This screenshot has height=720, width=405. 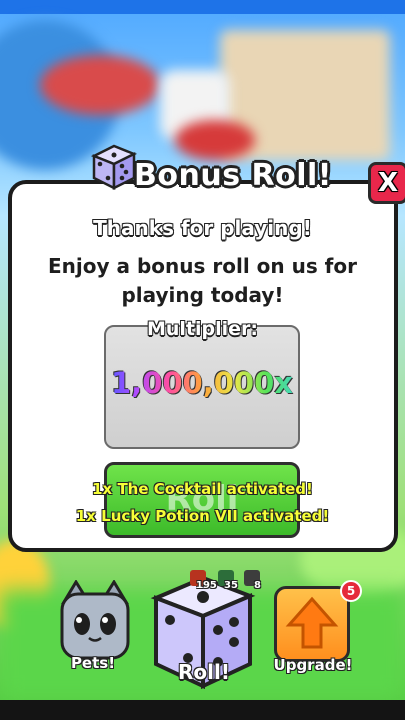 I want to click on status-strip, so click(x=202, y=7).